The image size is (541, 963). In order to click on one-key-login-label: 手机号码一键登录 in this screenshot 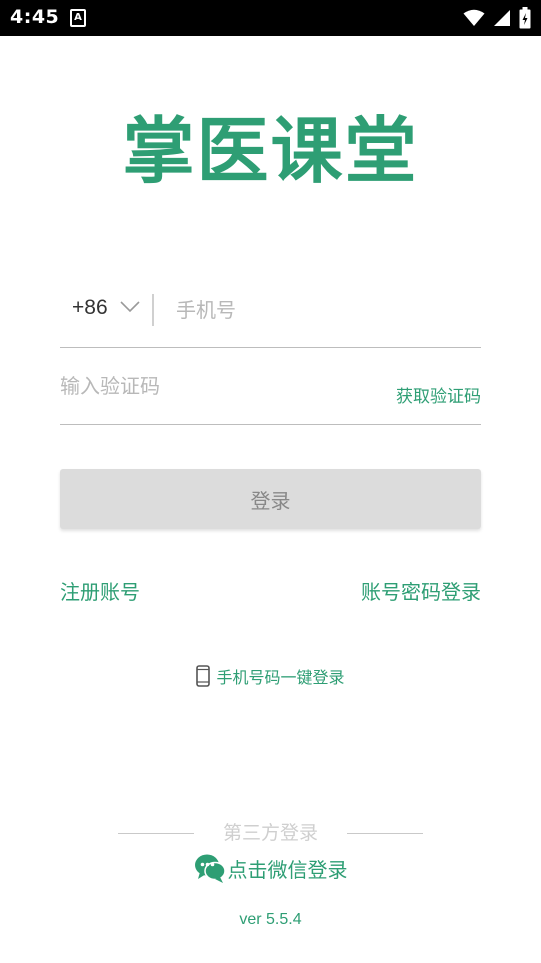, I will do `click(280, 677)`.